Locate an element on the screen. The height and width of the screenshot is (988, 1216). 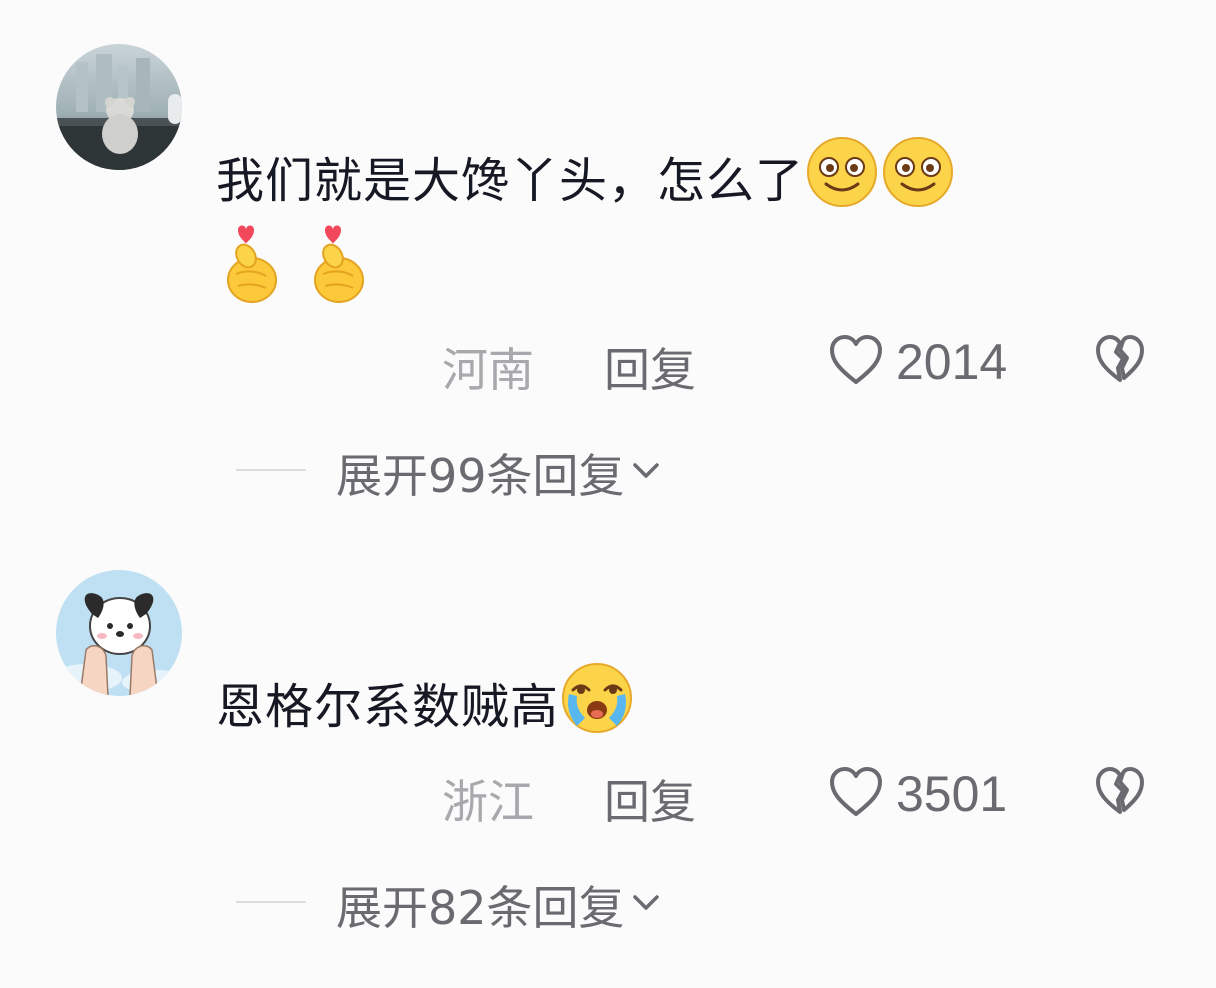
like-count: 2014 is located at coordinates (952, 362).